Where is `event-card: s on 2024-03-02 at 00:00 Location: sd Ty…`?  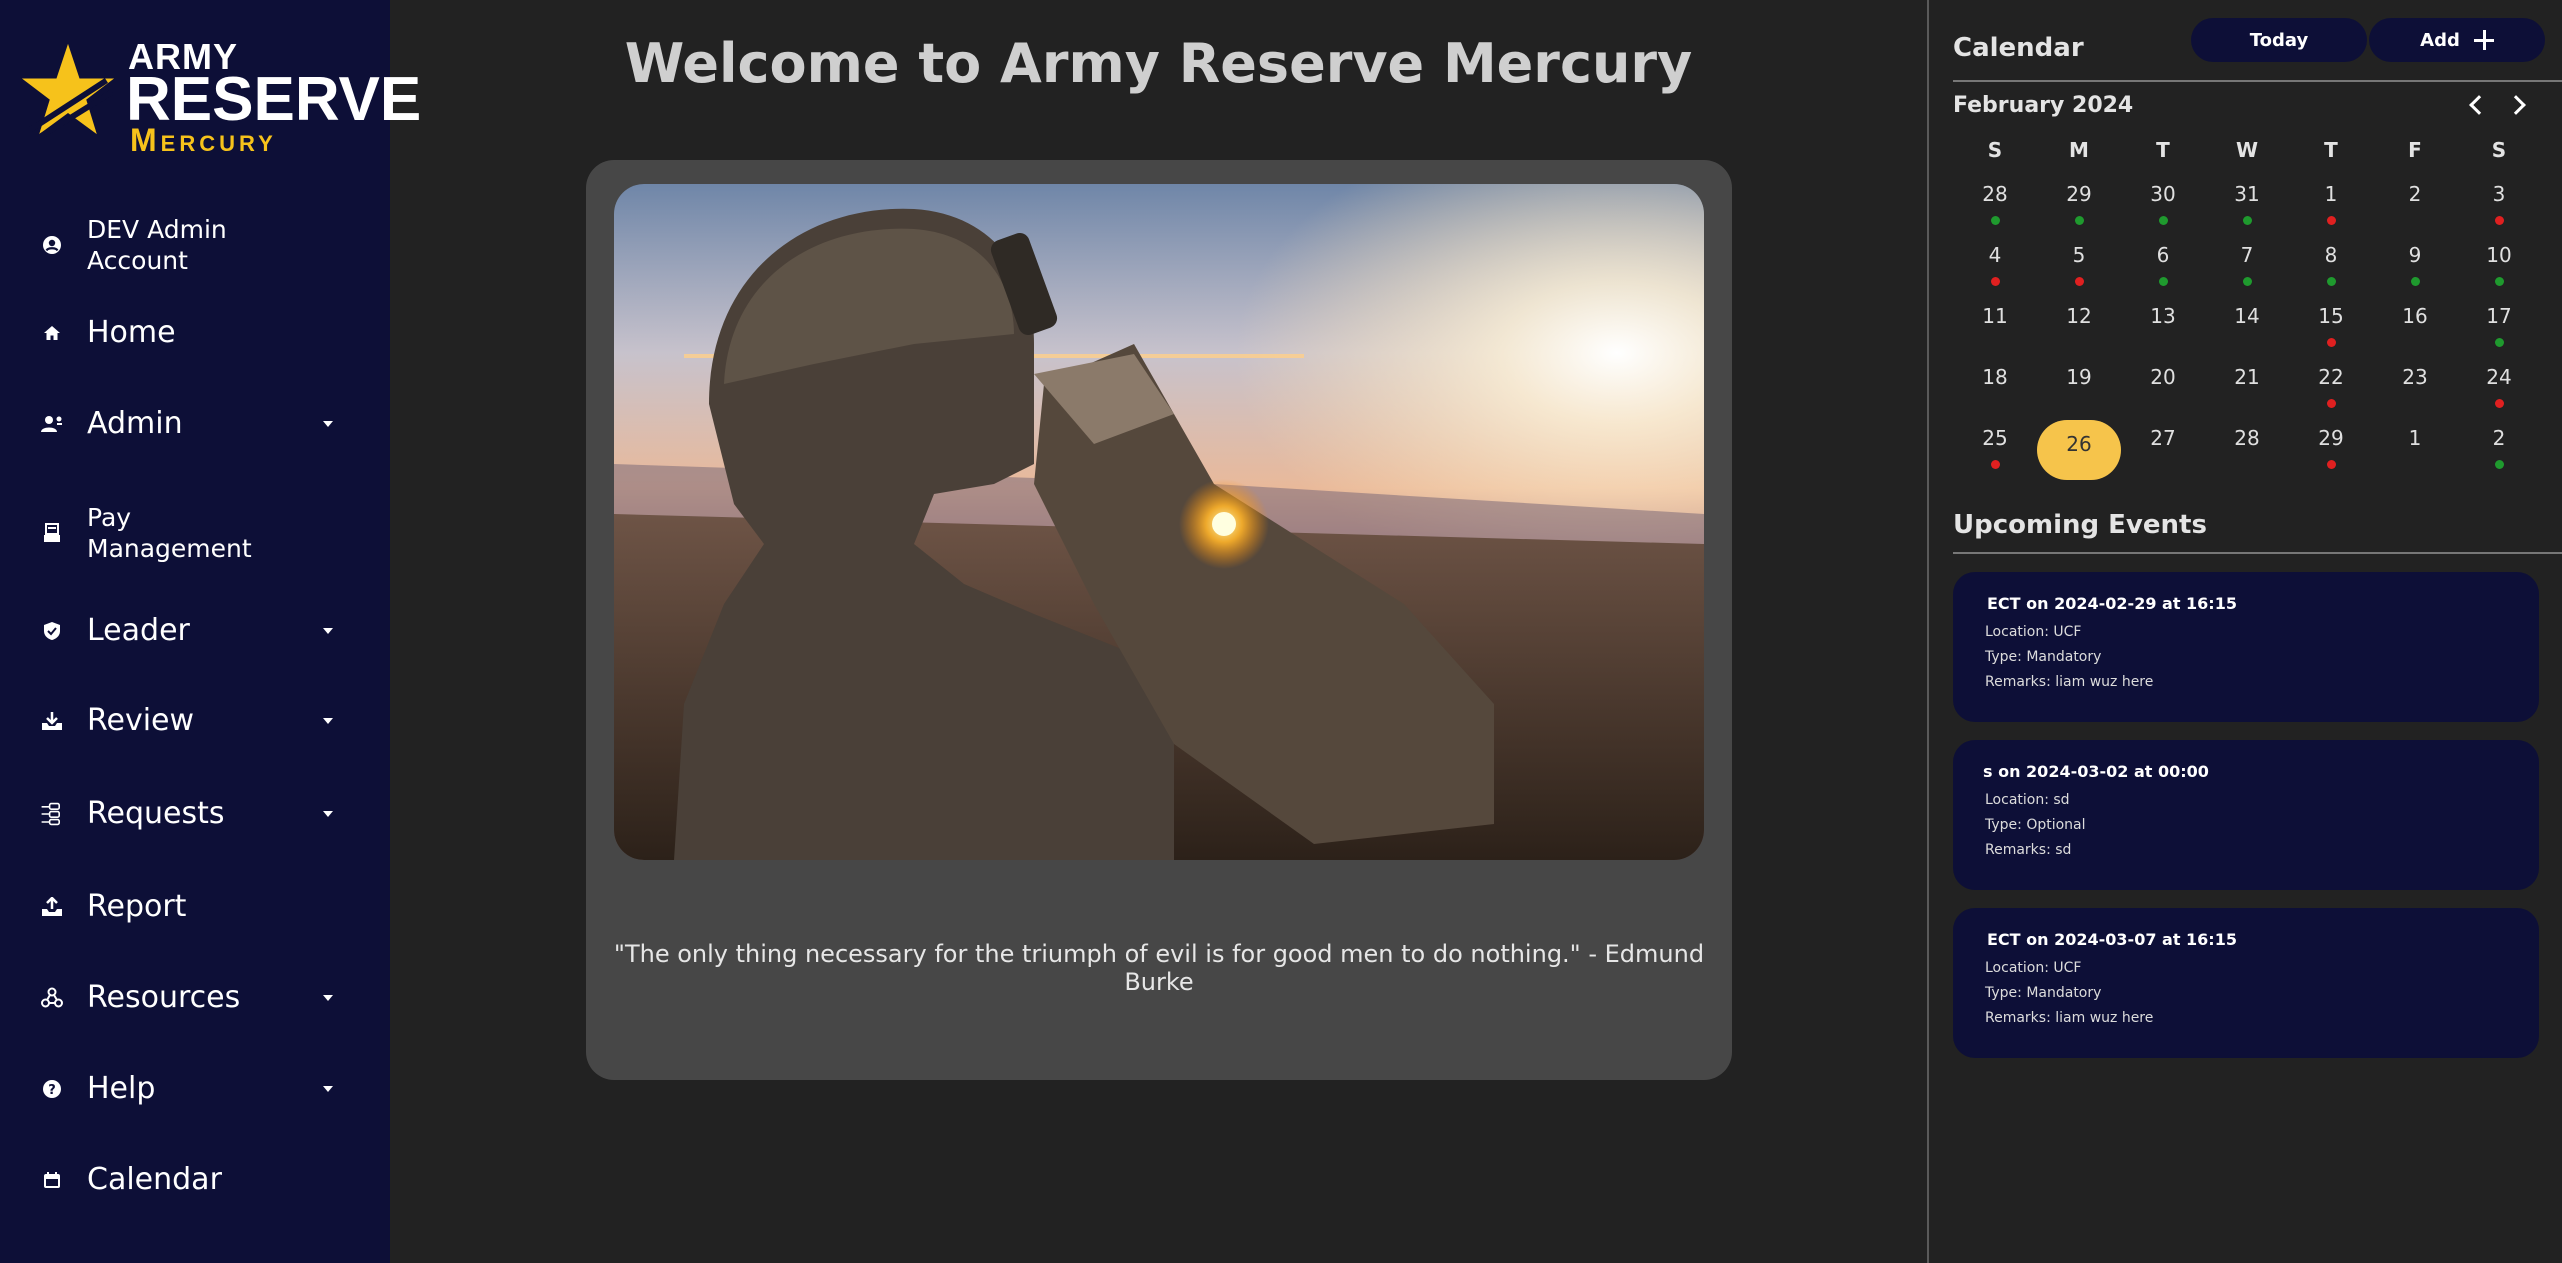 event-card: s on 2024-03-02 at 00:00 Location: sd Ty… is located at coordinates (2246, 815).